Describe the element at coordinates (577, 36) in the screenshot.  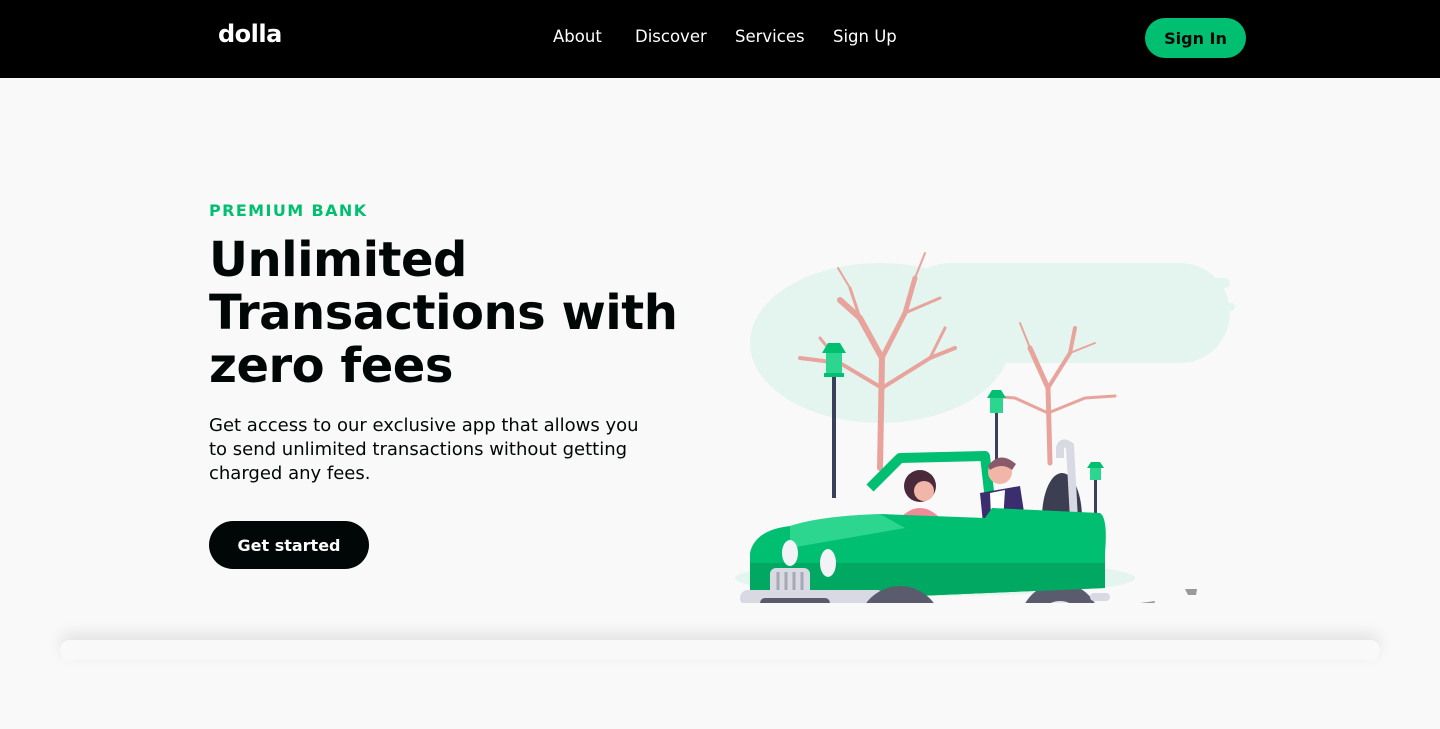
I see `nav-link-about: About` at that location.